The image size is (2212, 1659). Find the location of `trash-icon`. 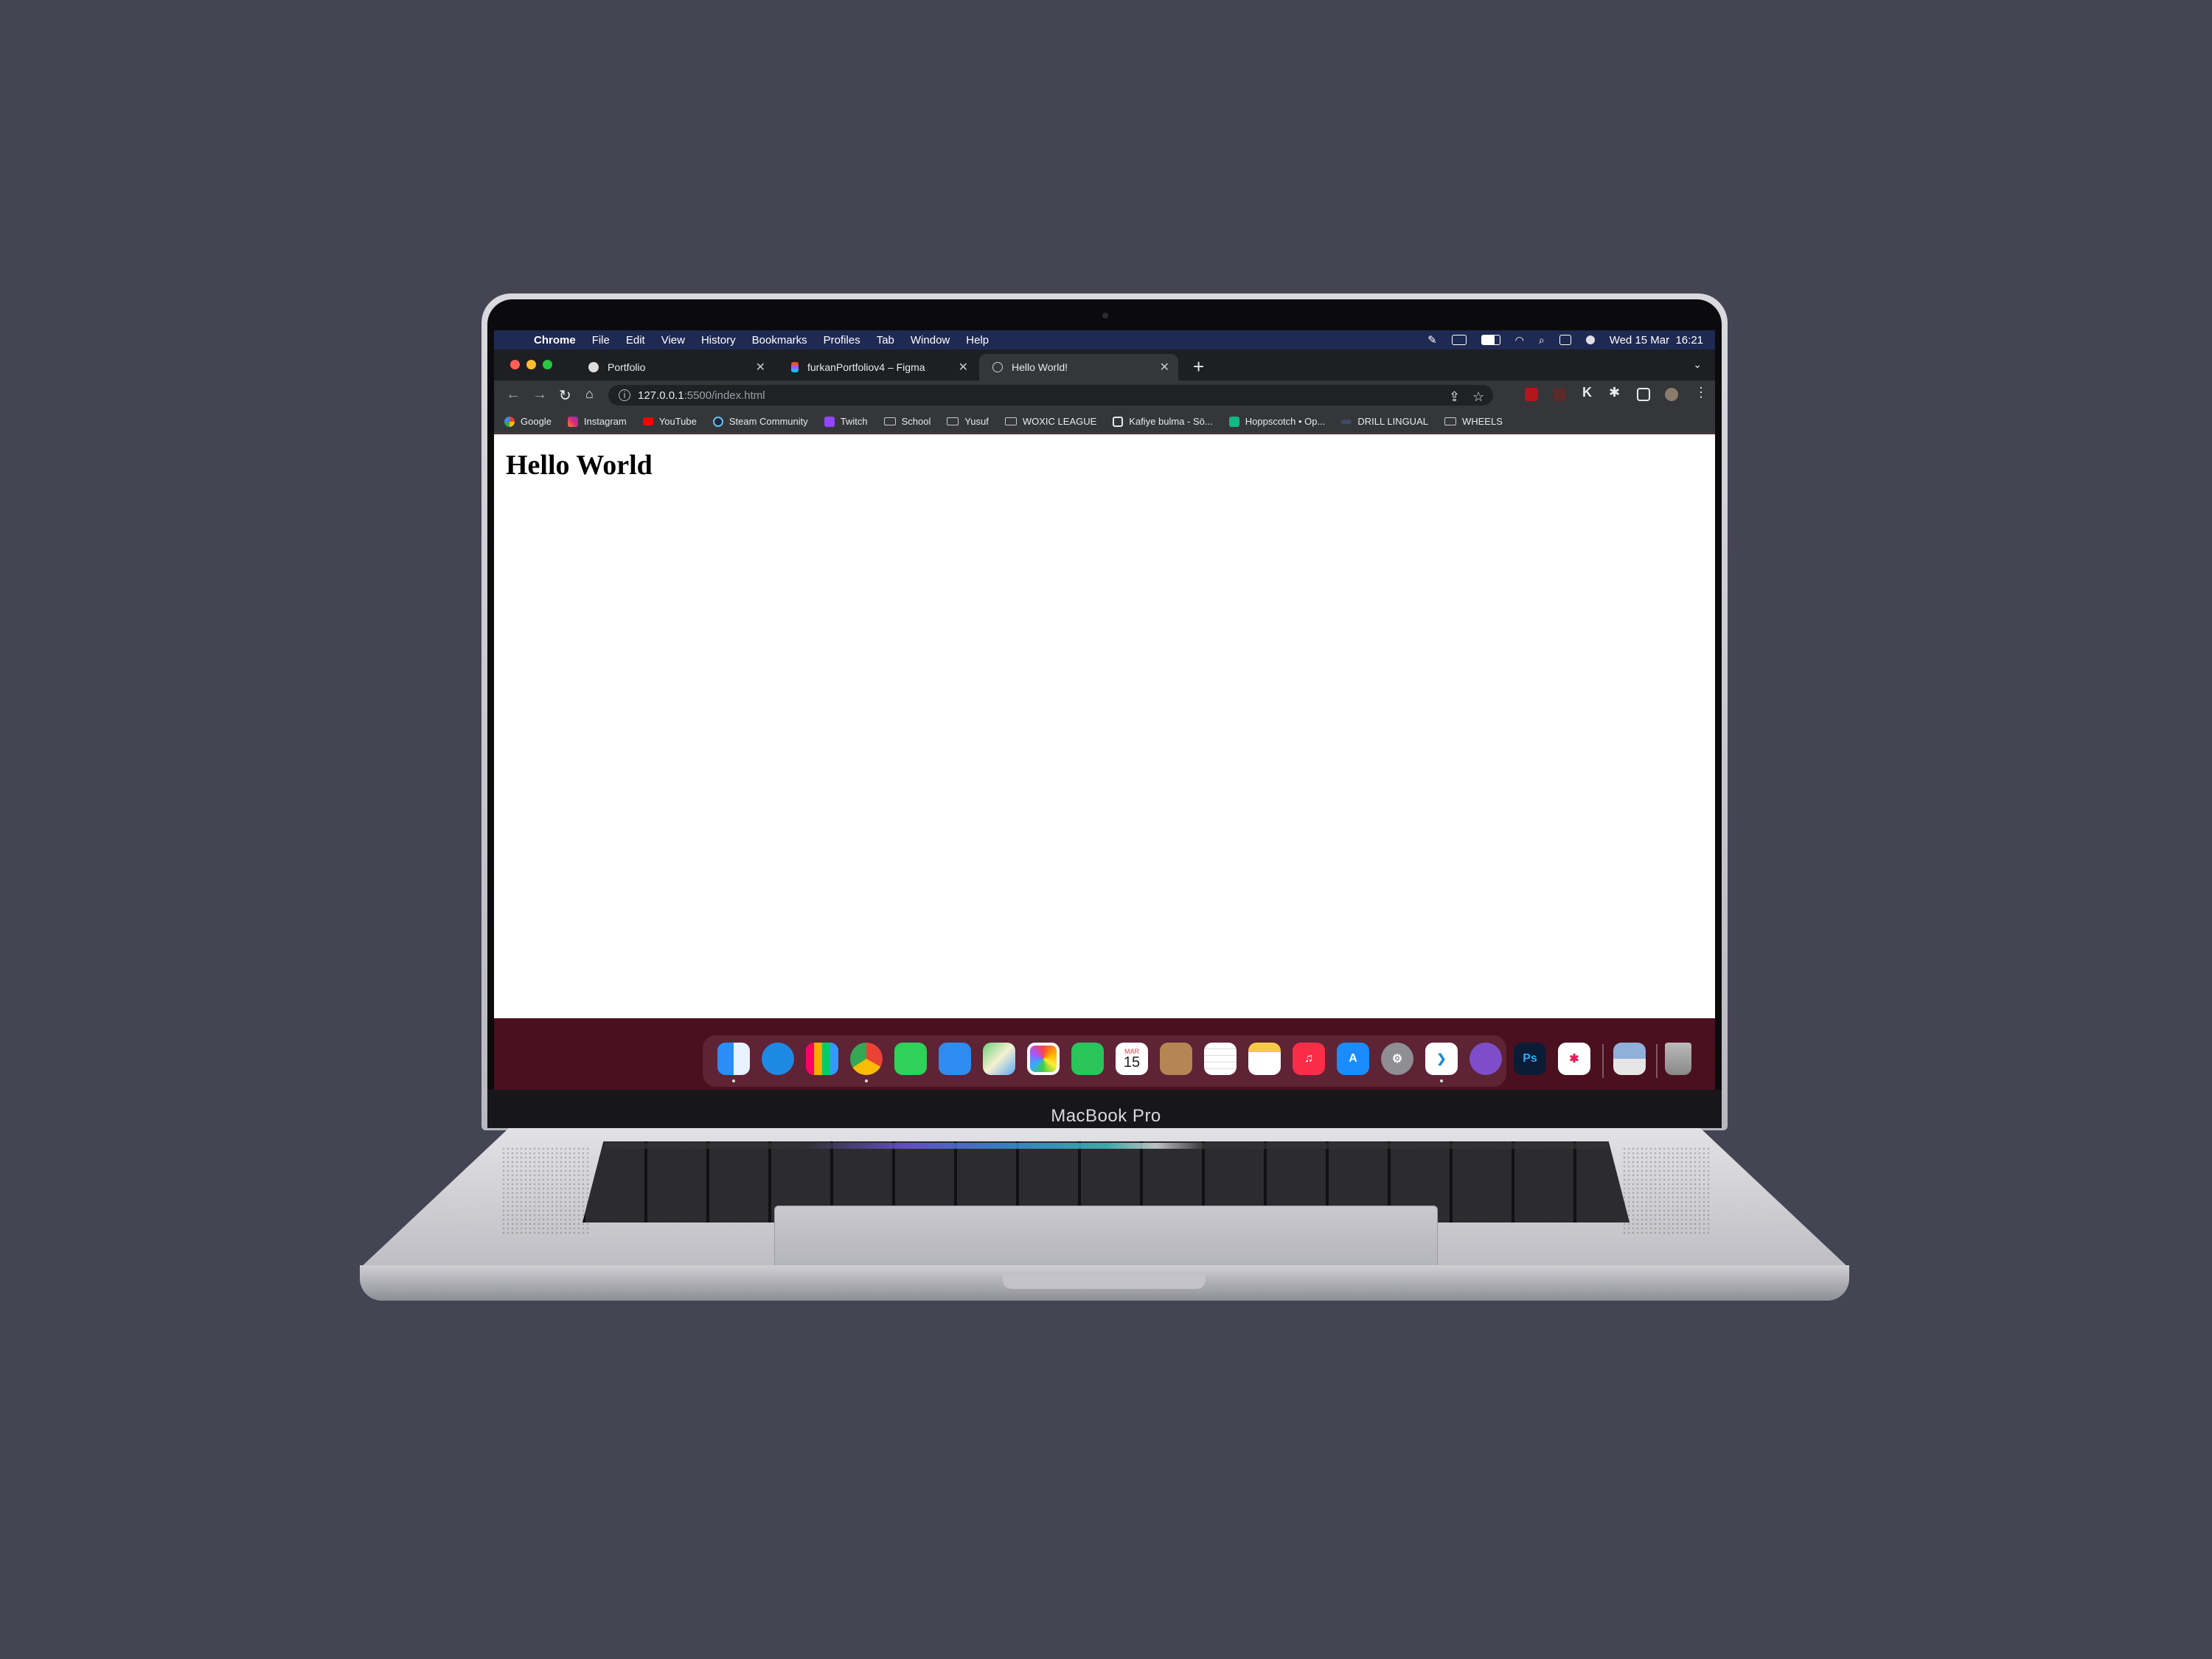

trash-icon is located at coordinates (1678, 1059).